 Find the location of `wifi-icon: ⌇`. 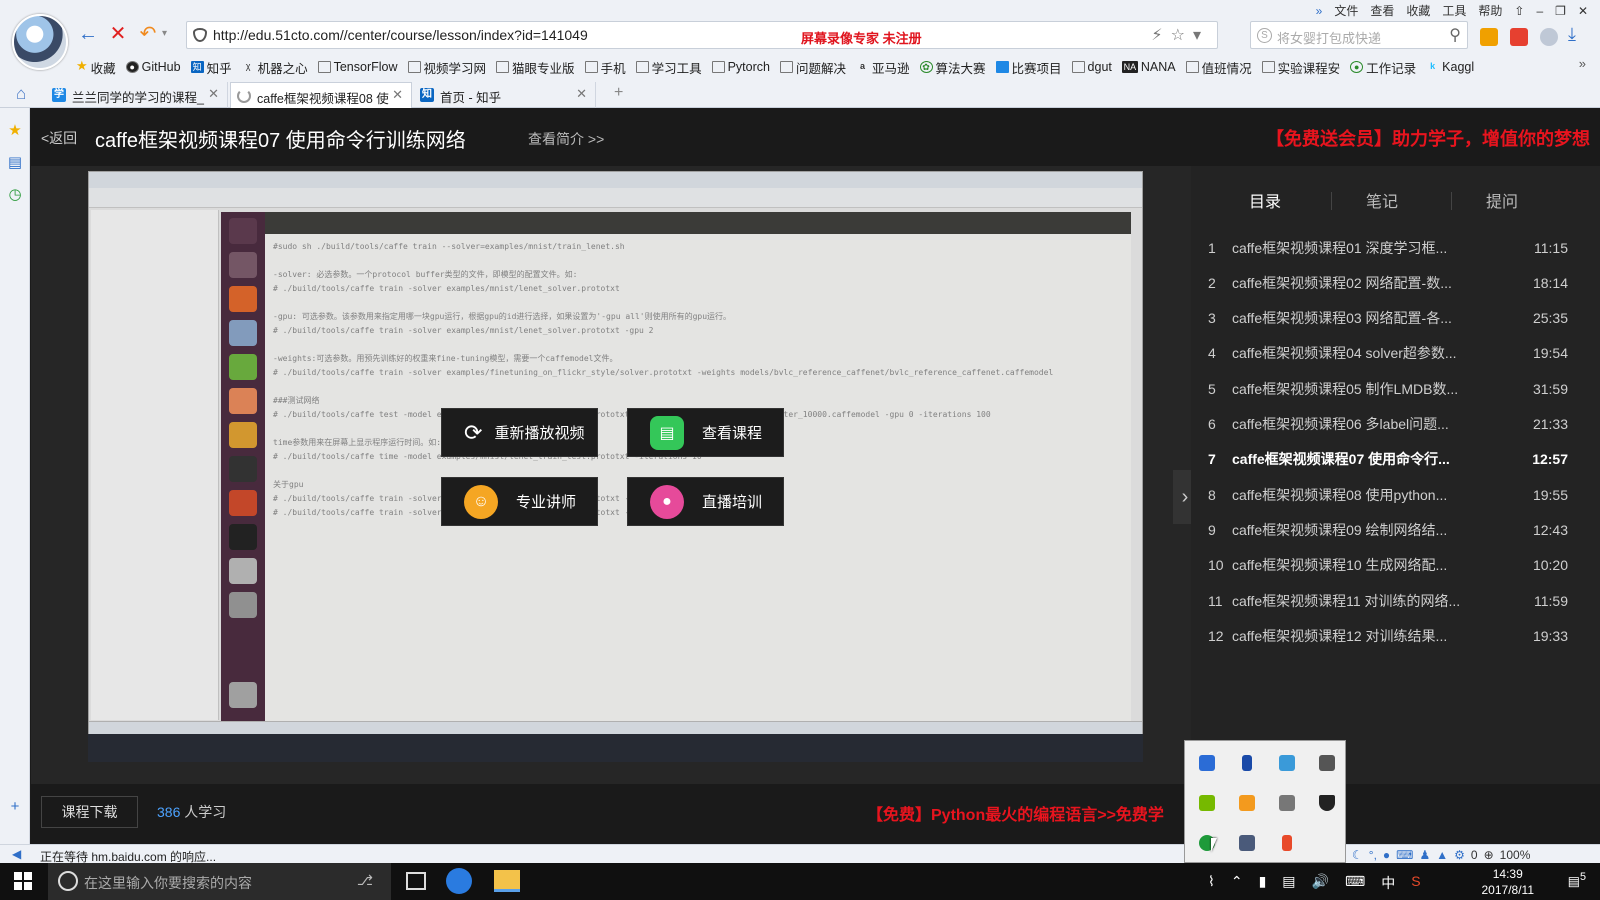

wifi-icon: ⌇ is located at coordinates (1211, 883).